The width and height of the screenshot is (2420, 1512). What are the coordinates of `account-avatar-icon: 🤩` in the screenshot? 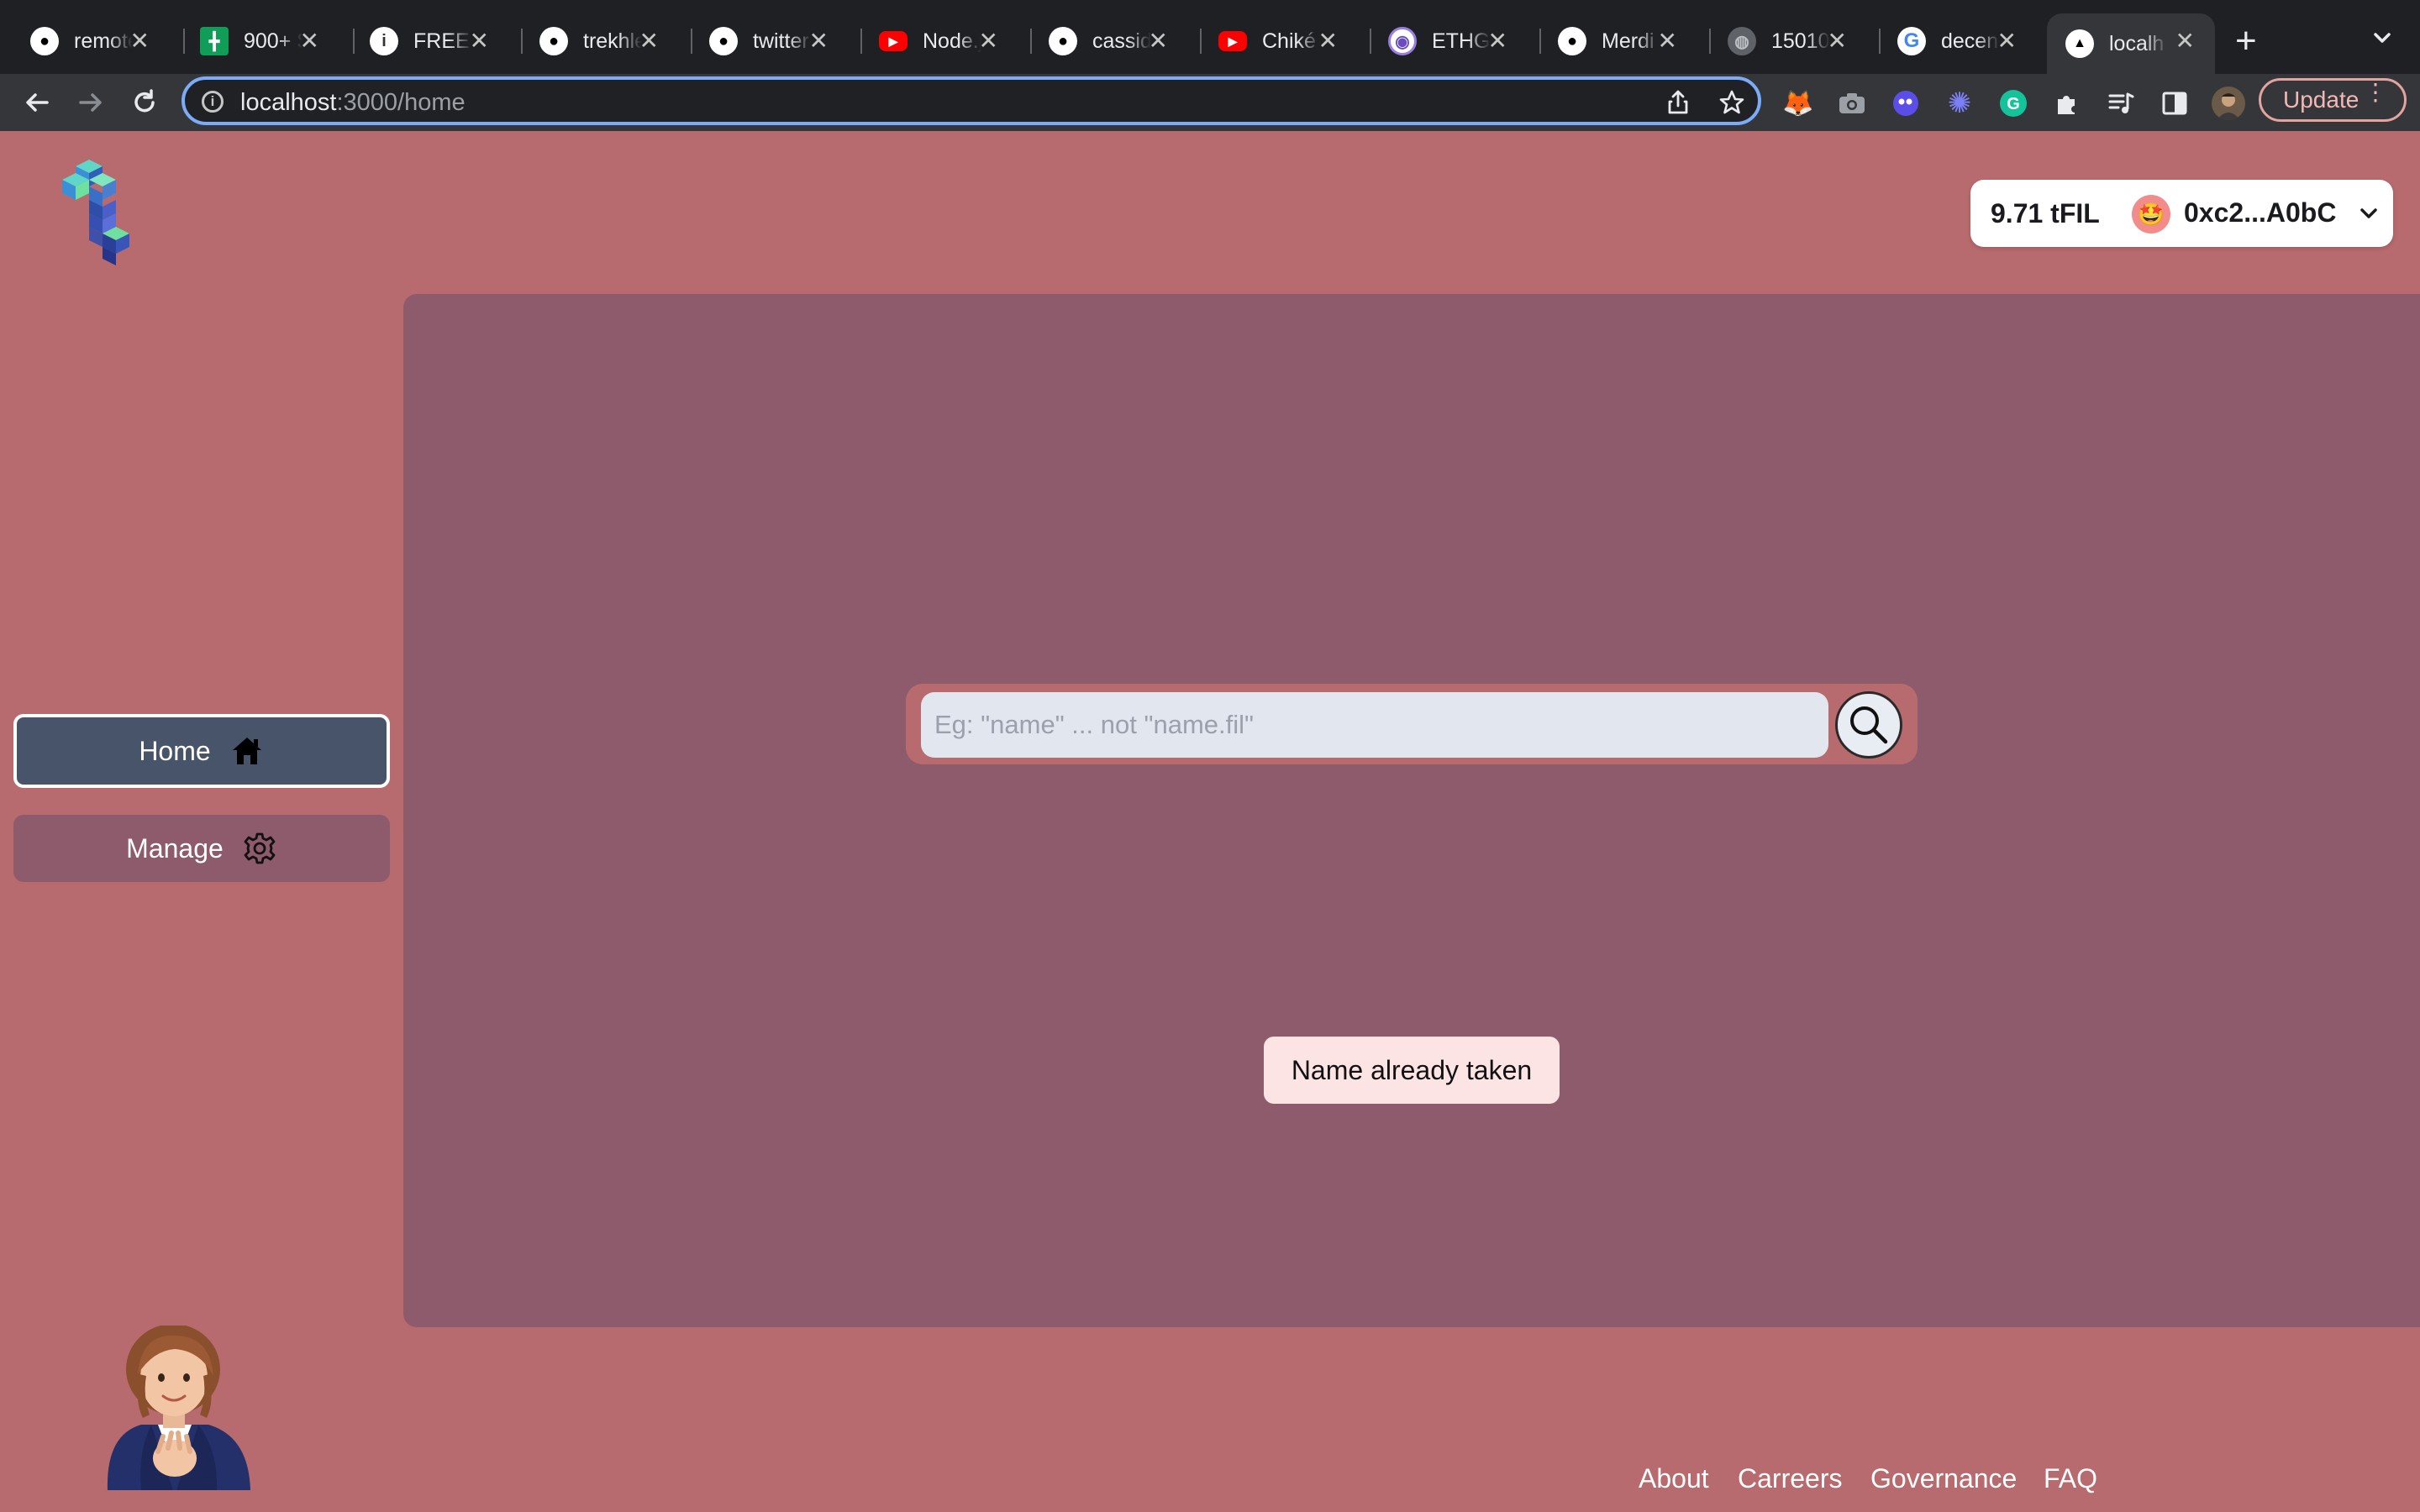 It's located at (2151, 214).